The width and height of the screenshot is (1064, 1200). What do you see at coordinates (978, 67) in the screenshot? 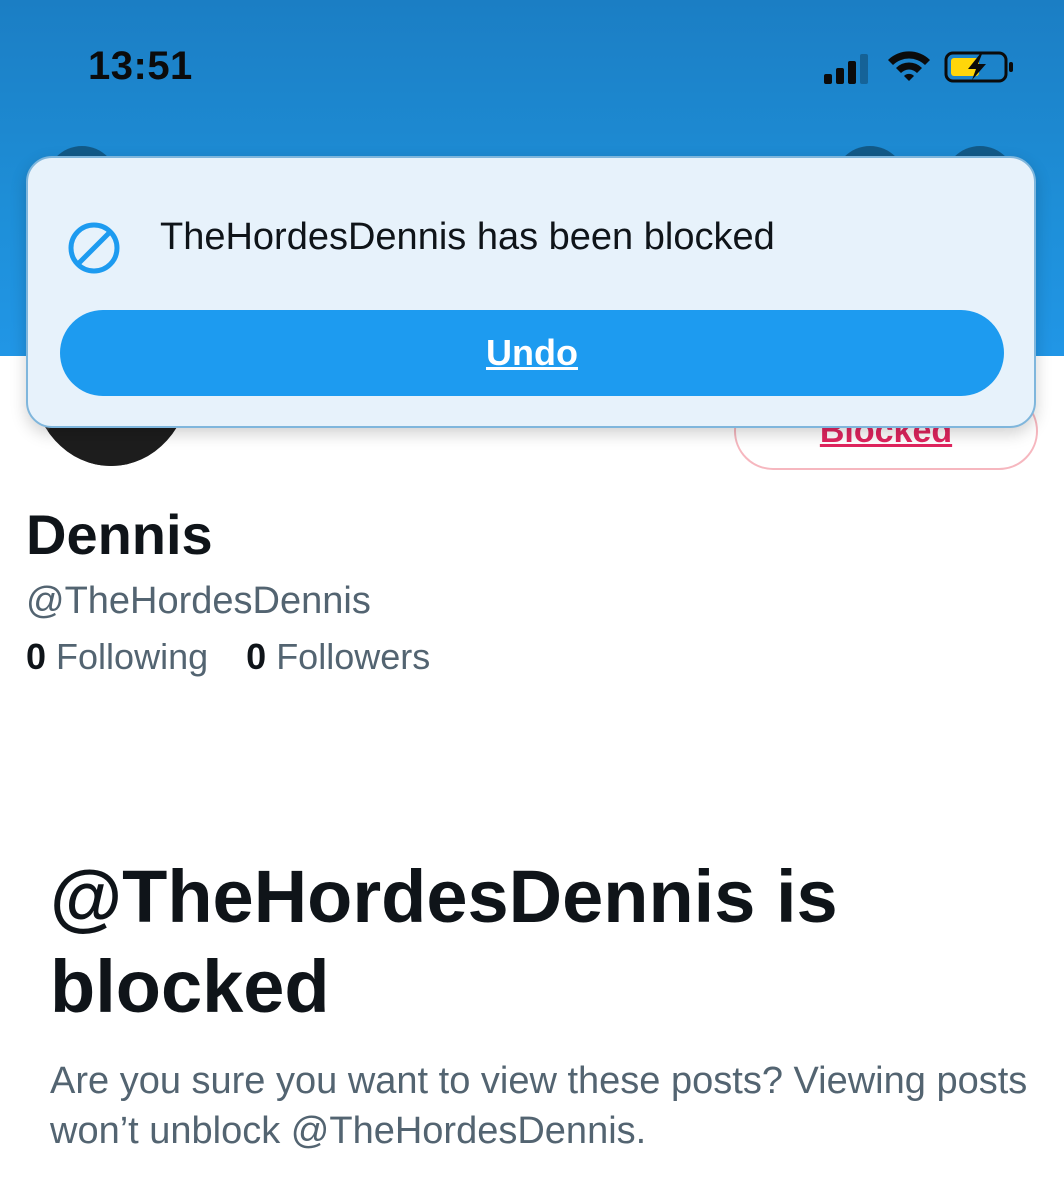
I see `battery-charging-icon` at bounding box center [978, 67].